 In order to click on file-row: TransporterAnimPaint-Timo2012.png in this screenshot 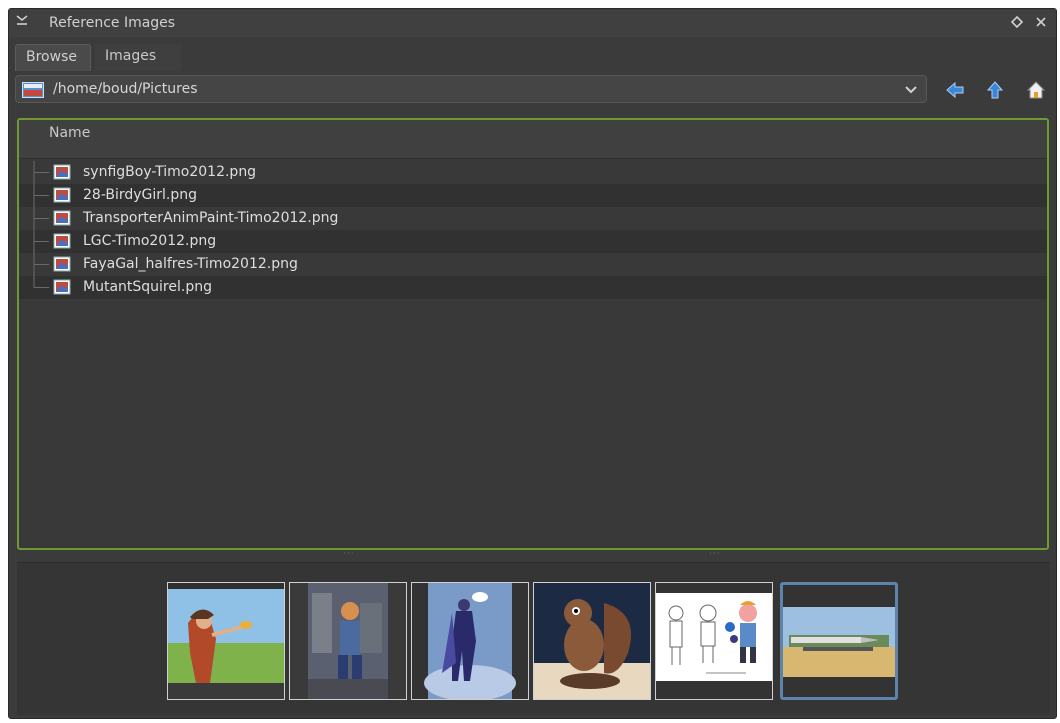, I will do `click(533, 218)`.